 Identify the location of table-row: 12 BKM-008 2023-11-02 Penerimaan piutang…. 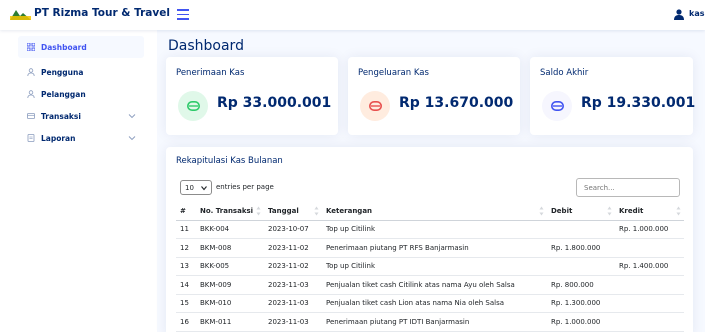
(430, 248).